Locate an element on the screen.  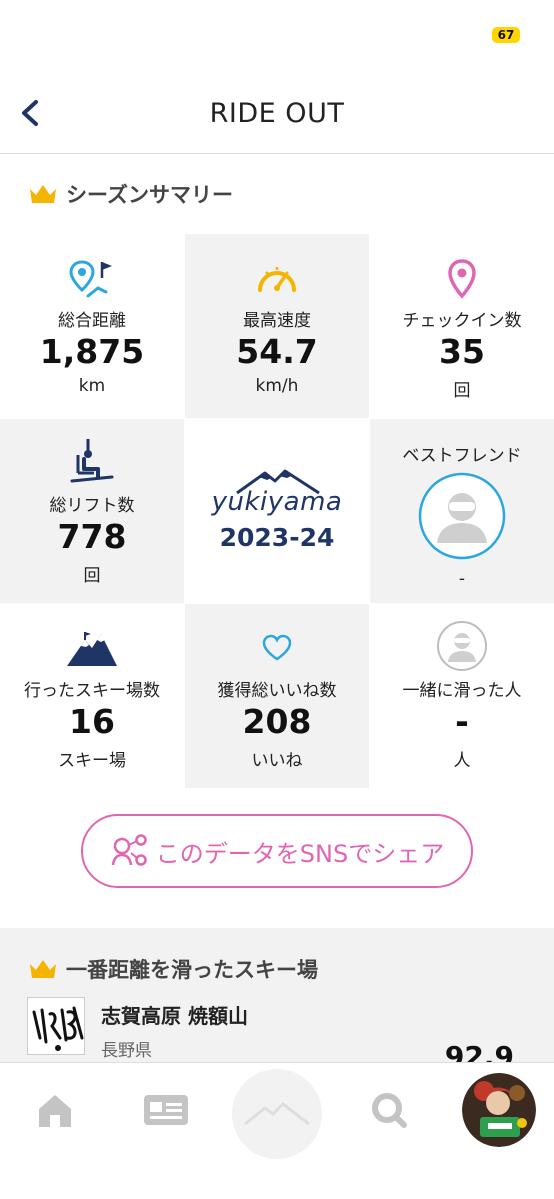
stat-unit: km is located at coordinates (92, 386).